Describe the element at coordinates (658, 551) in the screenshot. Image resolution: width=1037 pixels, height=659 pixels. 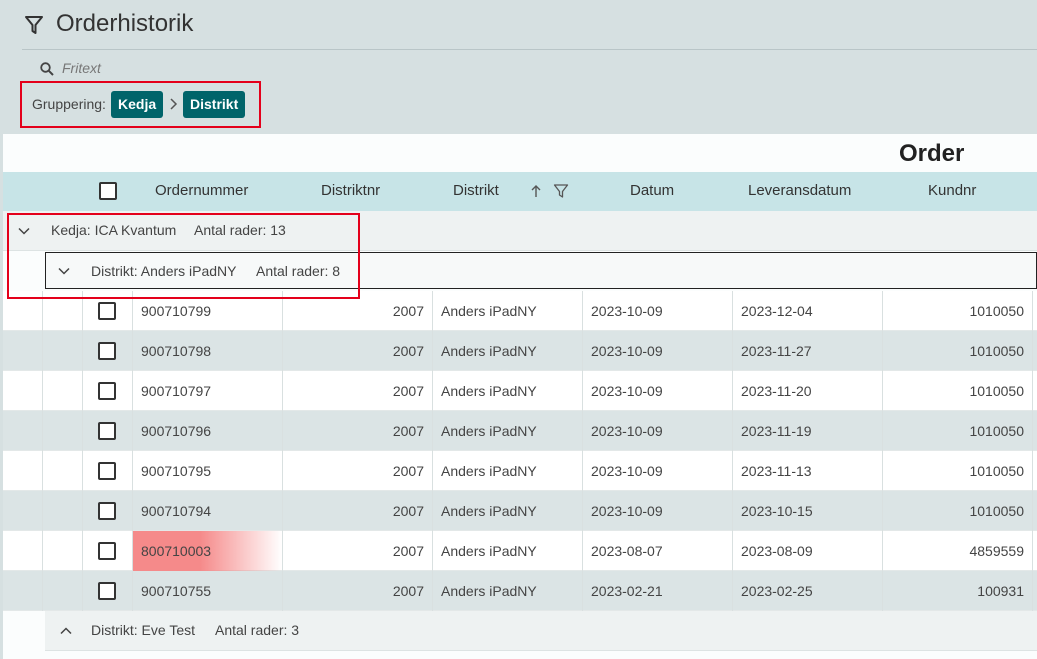
I see `cell-datum: 2023-08-07` at that location.